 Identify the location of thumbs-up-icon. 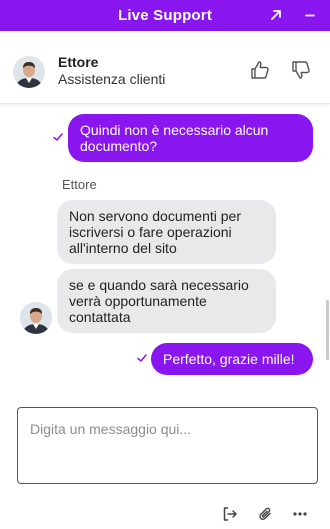
(260, 70).